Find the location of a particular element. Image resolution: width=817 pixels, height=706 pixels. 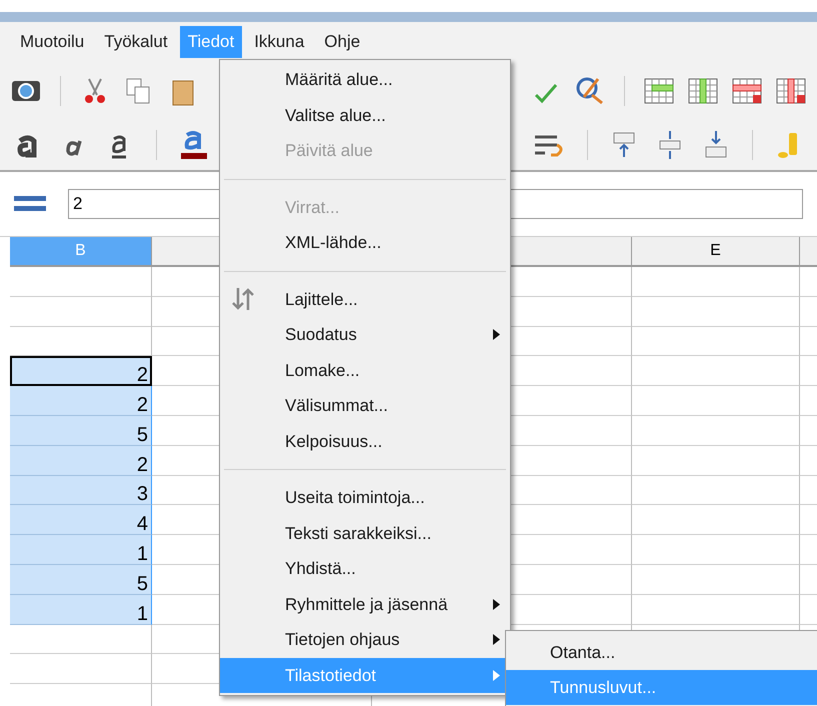

menu-bar-item: Ohje is located at coordinates (342, 42).